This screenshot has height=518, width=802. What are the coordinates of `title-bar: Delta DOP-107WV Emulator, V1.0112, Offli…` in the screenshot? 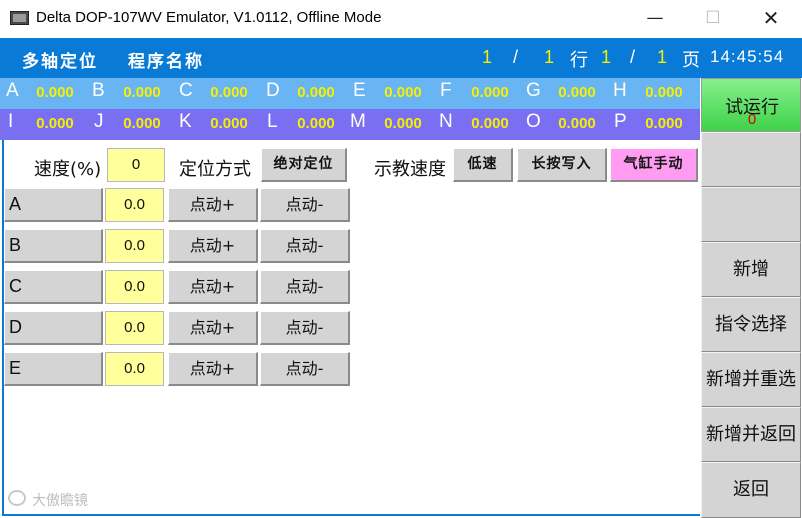 It's located at (401, 19).